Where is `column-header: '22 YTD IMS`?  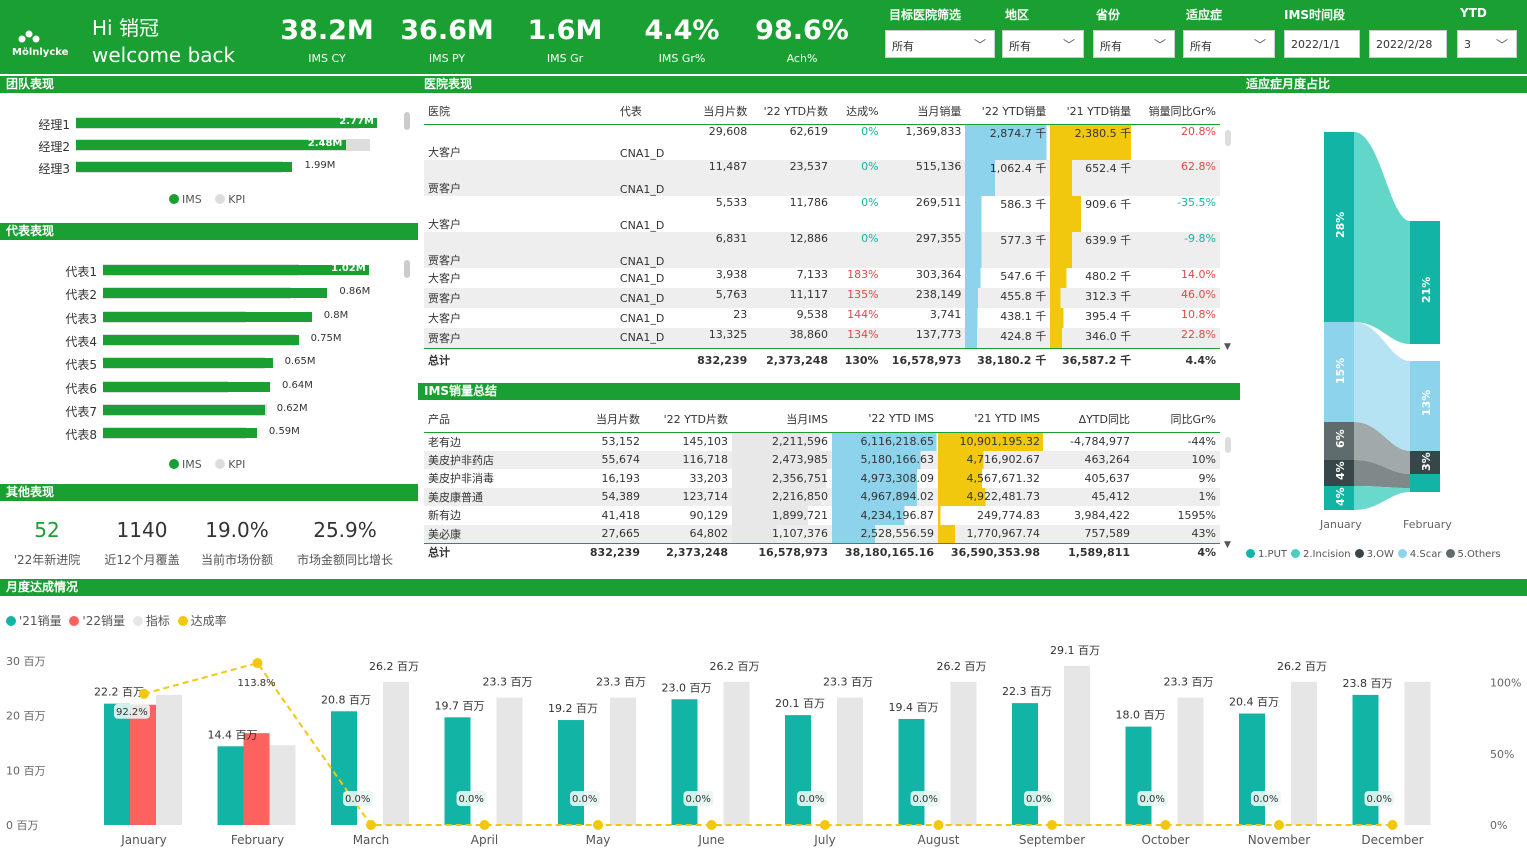 column-header: '22 YTD IMS is located at coordinates (885, 419).